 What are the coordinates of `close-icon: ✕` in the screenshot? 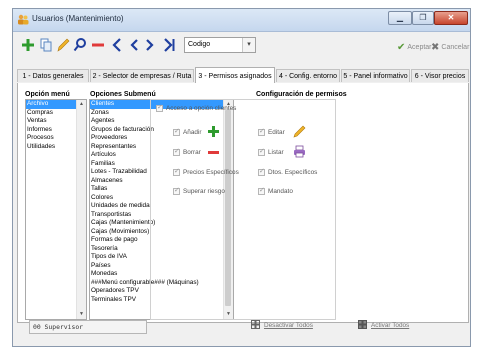 It's located at (451, 17).